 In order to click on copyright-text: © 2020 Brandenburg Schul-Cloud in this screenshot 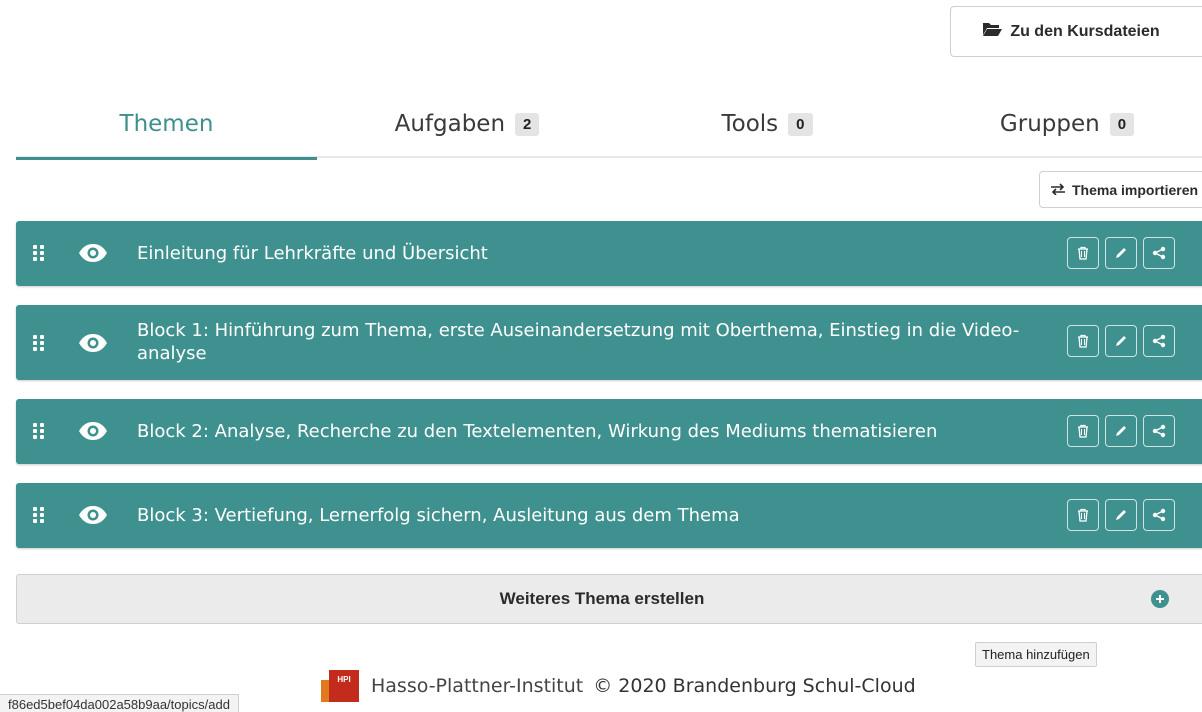, I will do `click(754, 686)`.